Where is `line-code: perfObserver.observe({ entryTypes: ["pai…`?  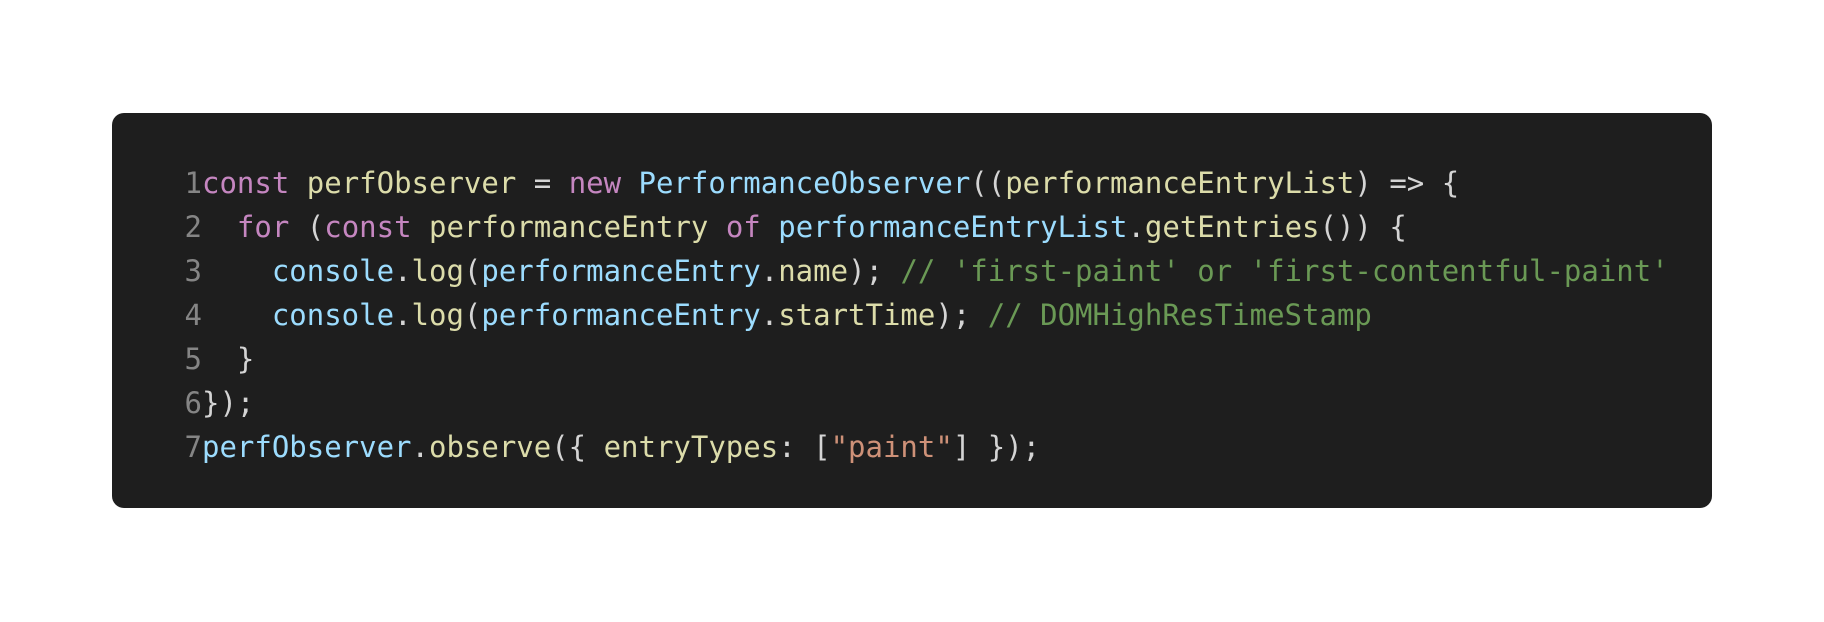 line-code: perfObserver.observe({ entryTypes: ["pai… is located at coordinates (621, 447).